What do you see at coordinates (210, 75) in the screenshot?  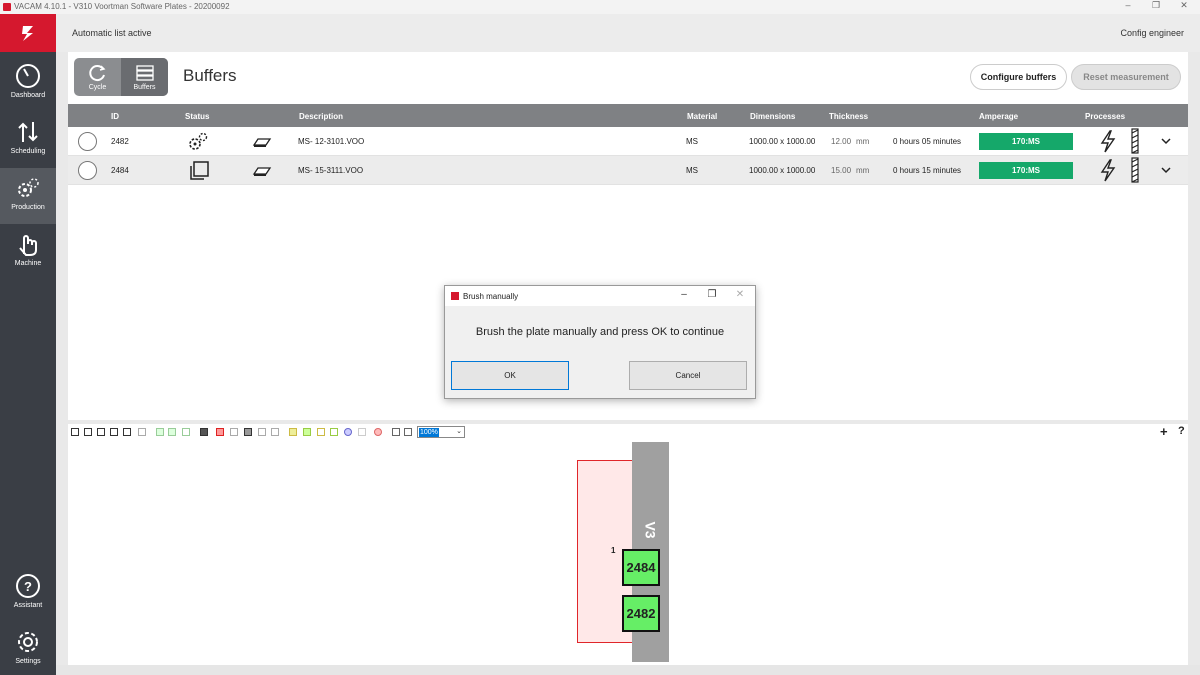 I see `page-title: Buffers` at bounding box center [210, 75].